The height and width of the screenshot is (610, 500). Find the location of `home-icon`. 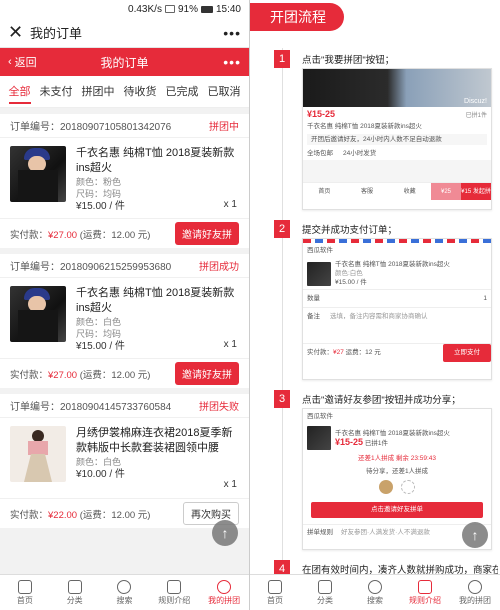

home-icon is located at coordinates (275, 586).